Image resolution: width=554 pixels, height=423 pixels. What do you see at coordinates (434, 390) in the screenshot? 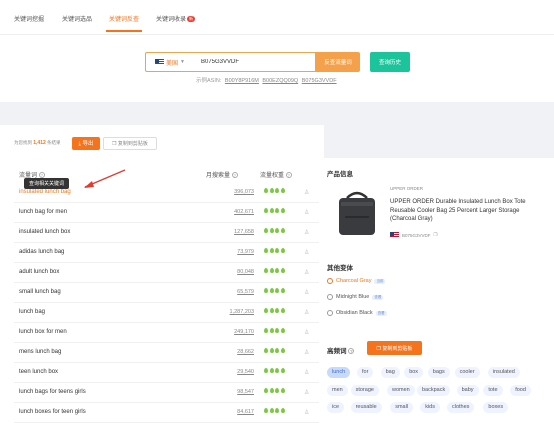
I see `frequent-word-chip: backpack` at bounding box center [434, 390].